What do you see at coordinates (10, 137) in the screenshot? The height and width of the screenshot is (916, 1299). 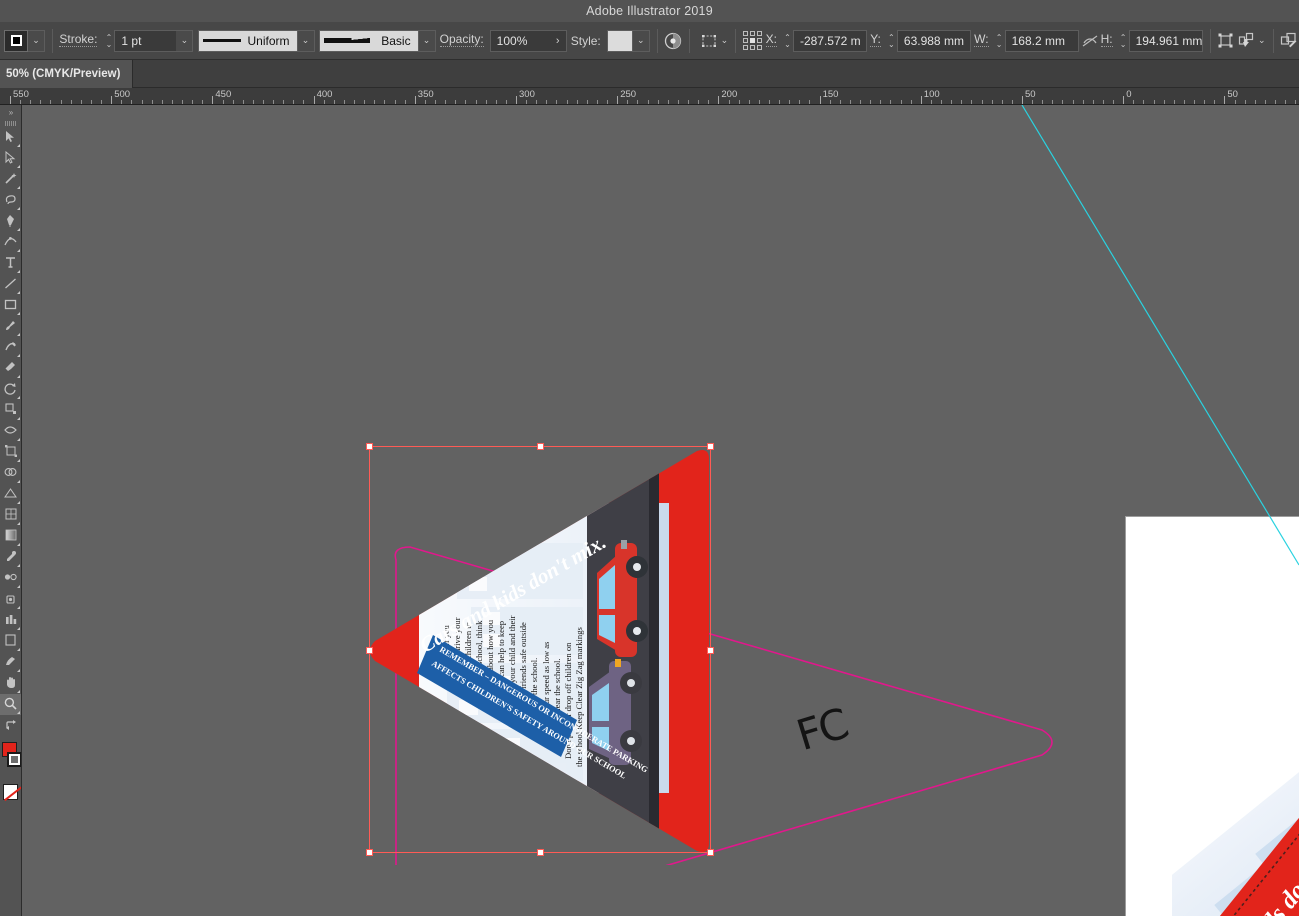 I see `tool-selection-tool` at bounding box center [10, 137].